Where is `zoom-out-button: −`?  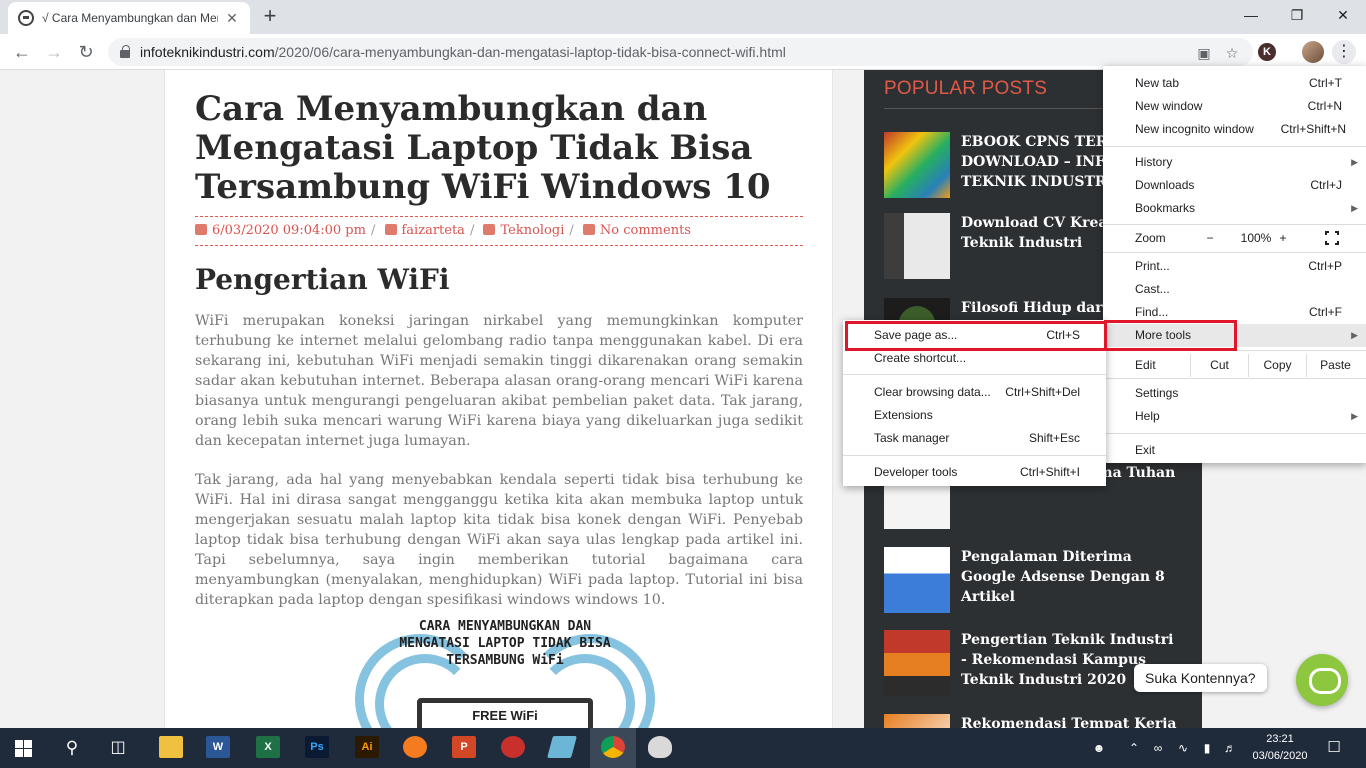 zoom-out-button: − is located at coordinates (1210, 238).